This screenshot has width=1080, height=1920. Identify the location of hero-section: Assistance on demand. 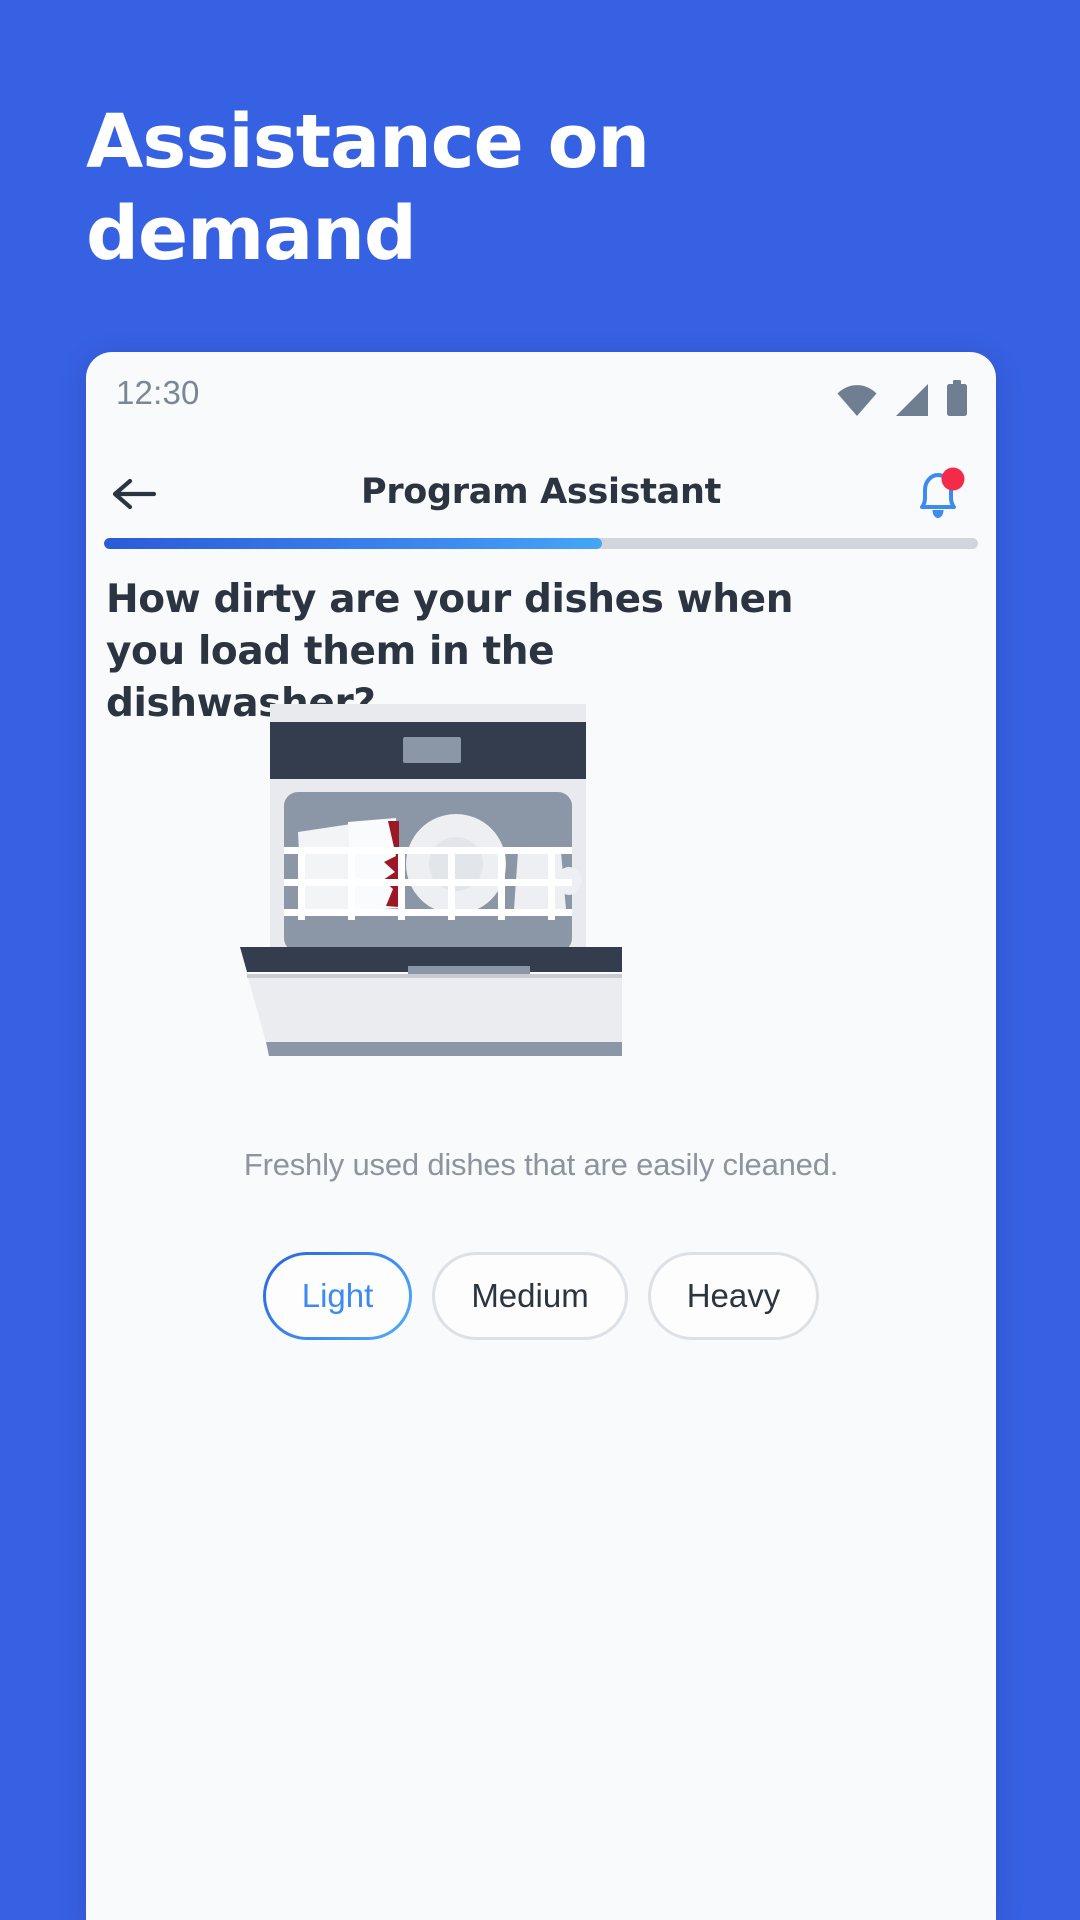
(466, 188).